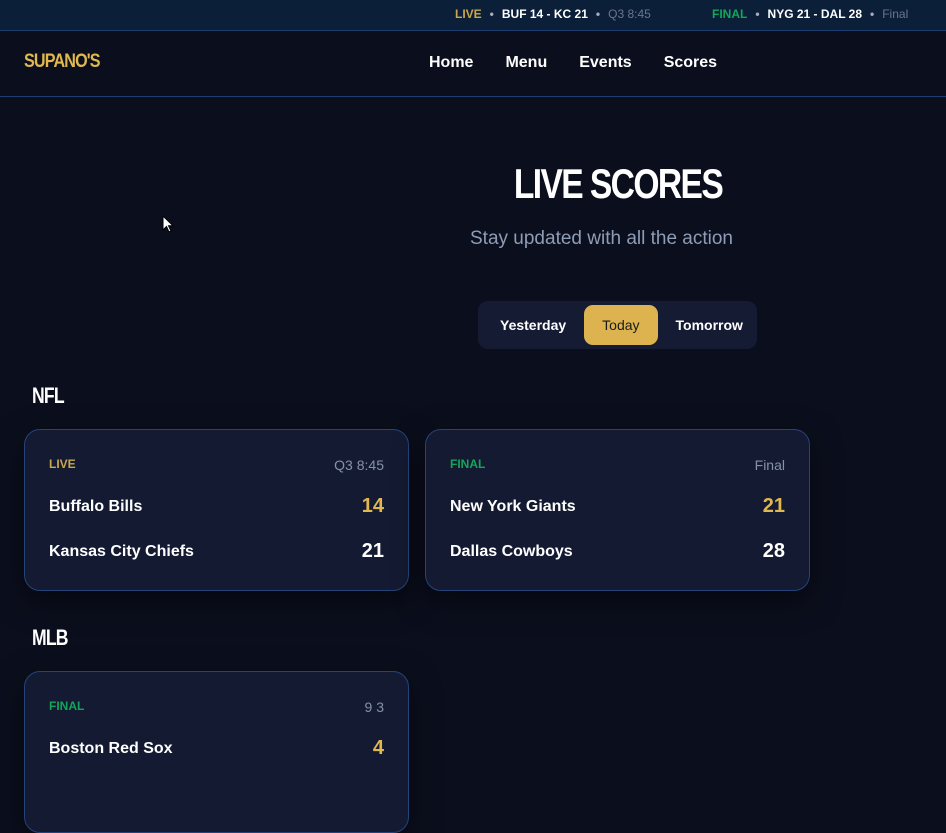 Image resolution: width=946 pixels, height=833 pixels. What do you see at coordinates (769, 465) in the screenshot?
I see `game-time: Final` at bounding box center [769, 465].